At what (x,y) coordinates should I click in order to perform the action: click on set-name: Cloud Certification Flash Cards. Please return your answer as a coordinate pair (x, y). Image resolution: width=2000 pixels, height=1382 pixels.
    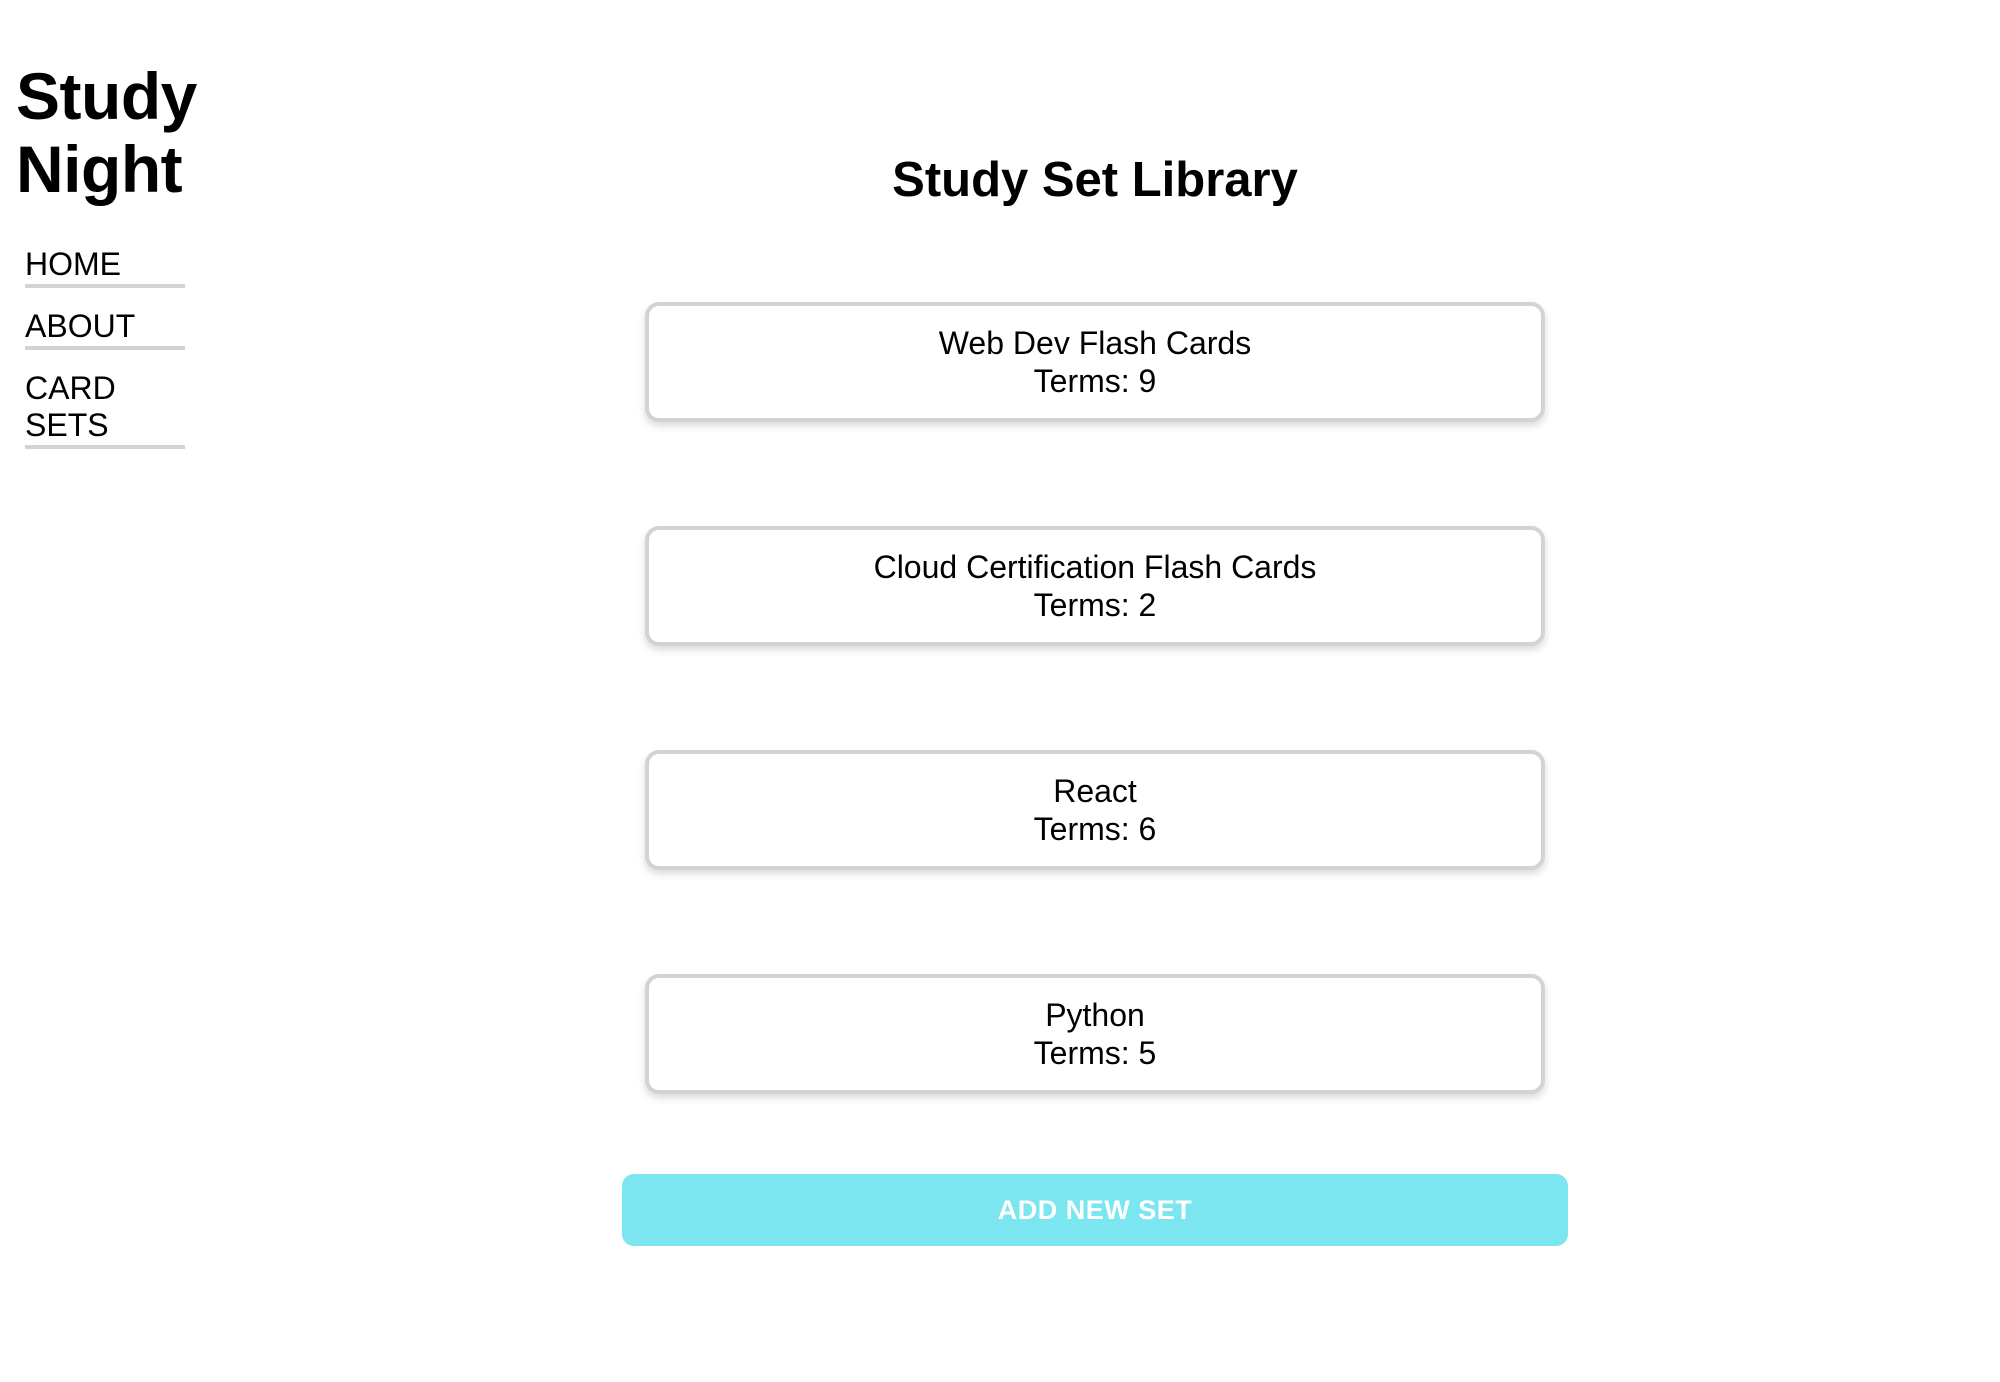
    Looking at the image, I should click on (1095, 567).